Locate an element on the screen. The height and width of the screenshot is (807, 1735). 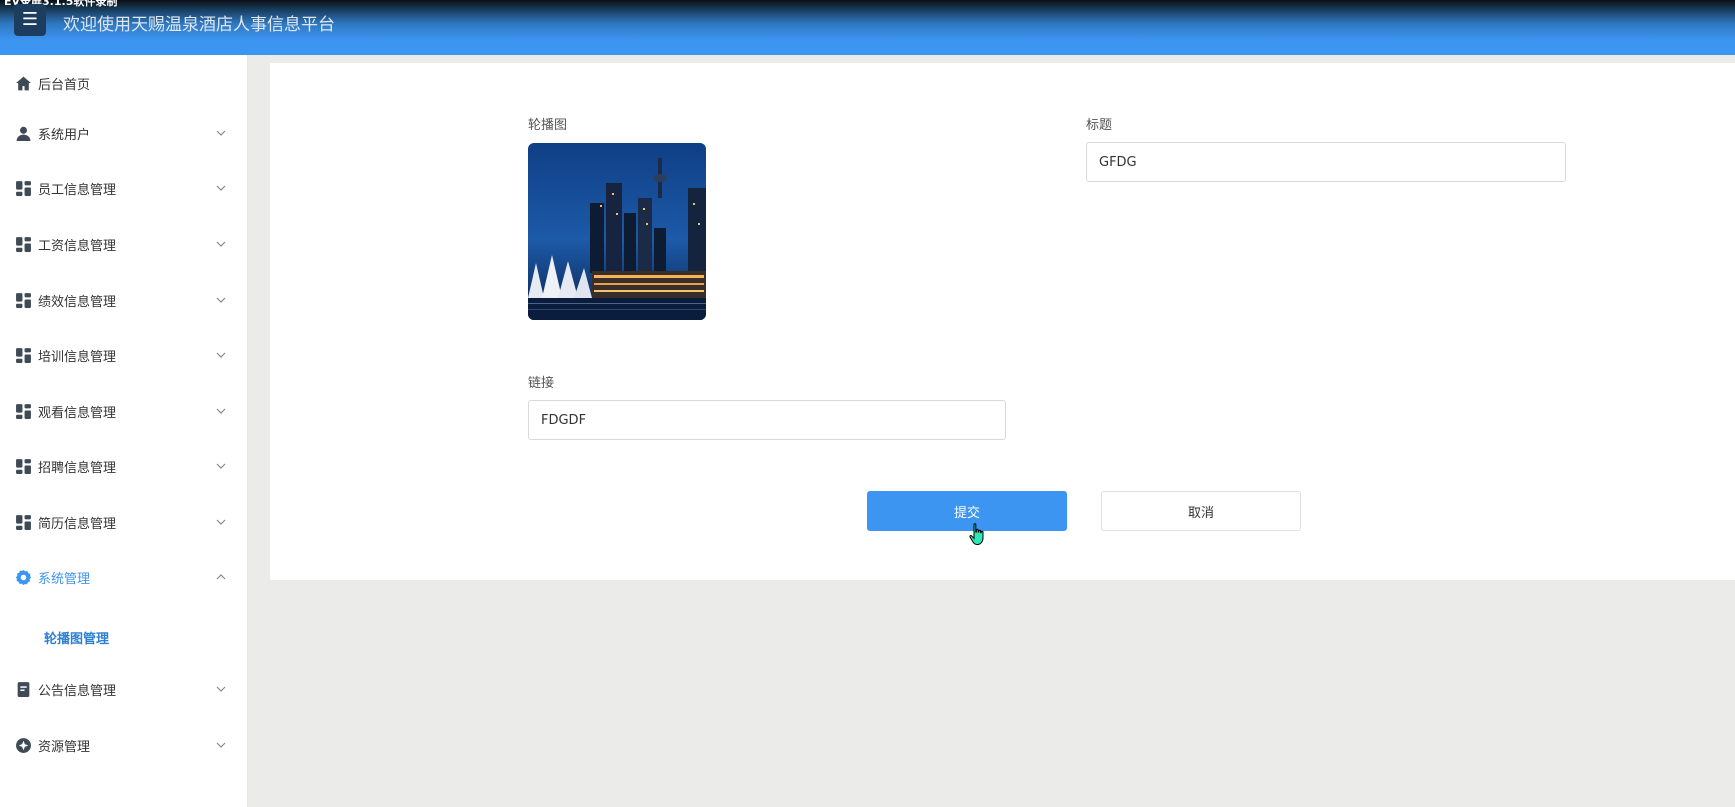
sidebar-item-system-management: 系统管理 is located at coordinates (124, 577).